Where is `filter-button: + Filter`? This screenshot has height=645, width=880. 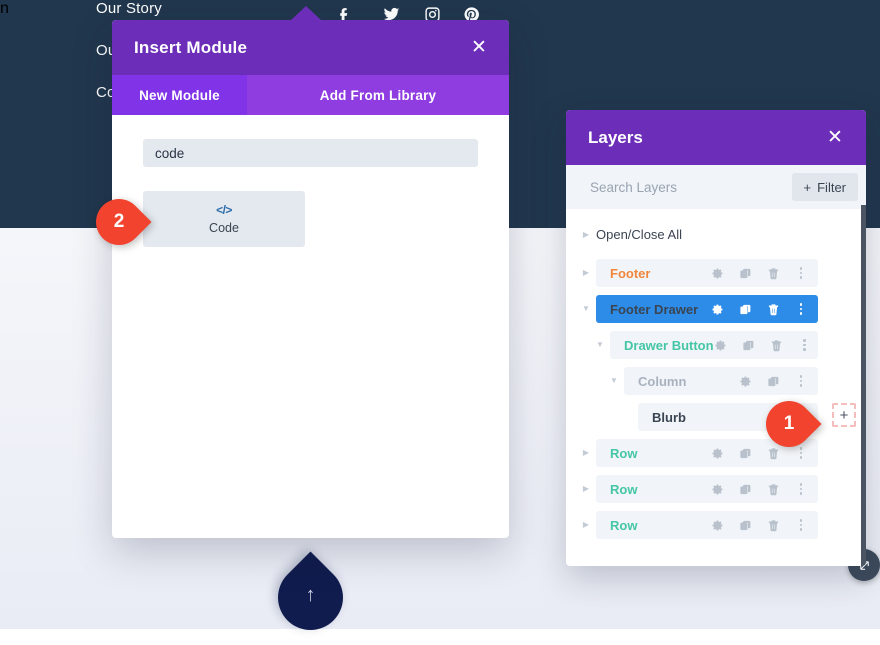 filter-button: + Filter is located at coordinates (824, 187).